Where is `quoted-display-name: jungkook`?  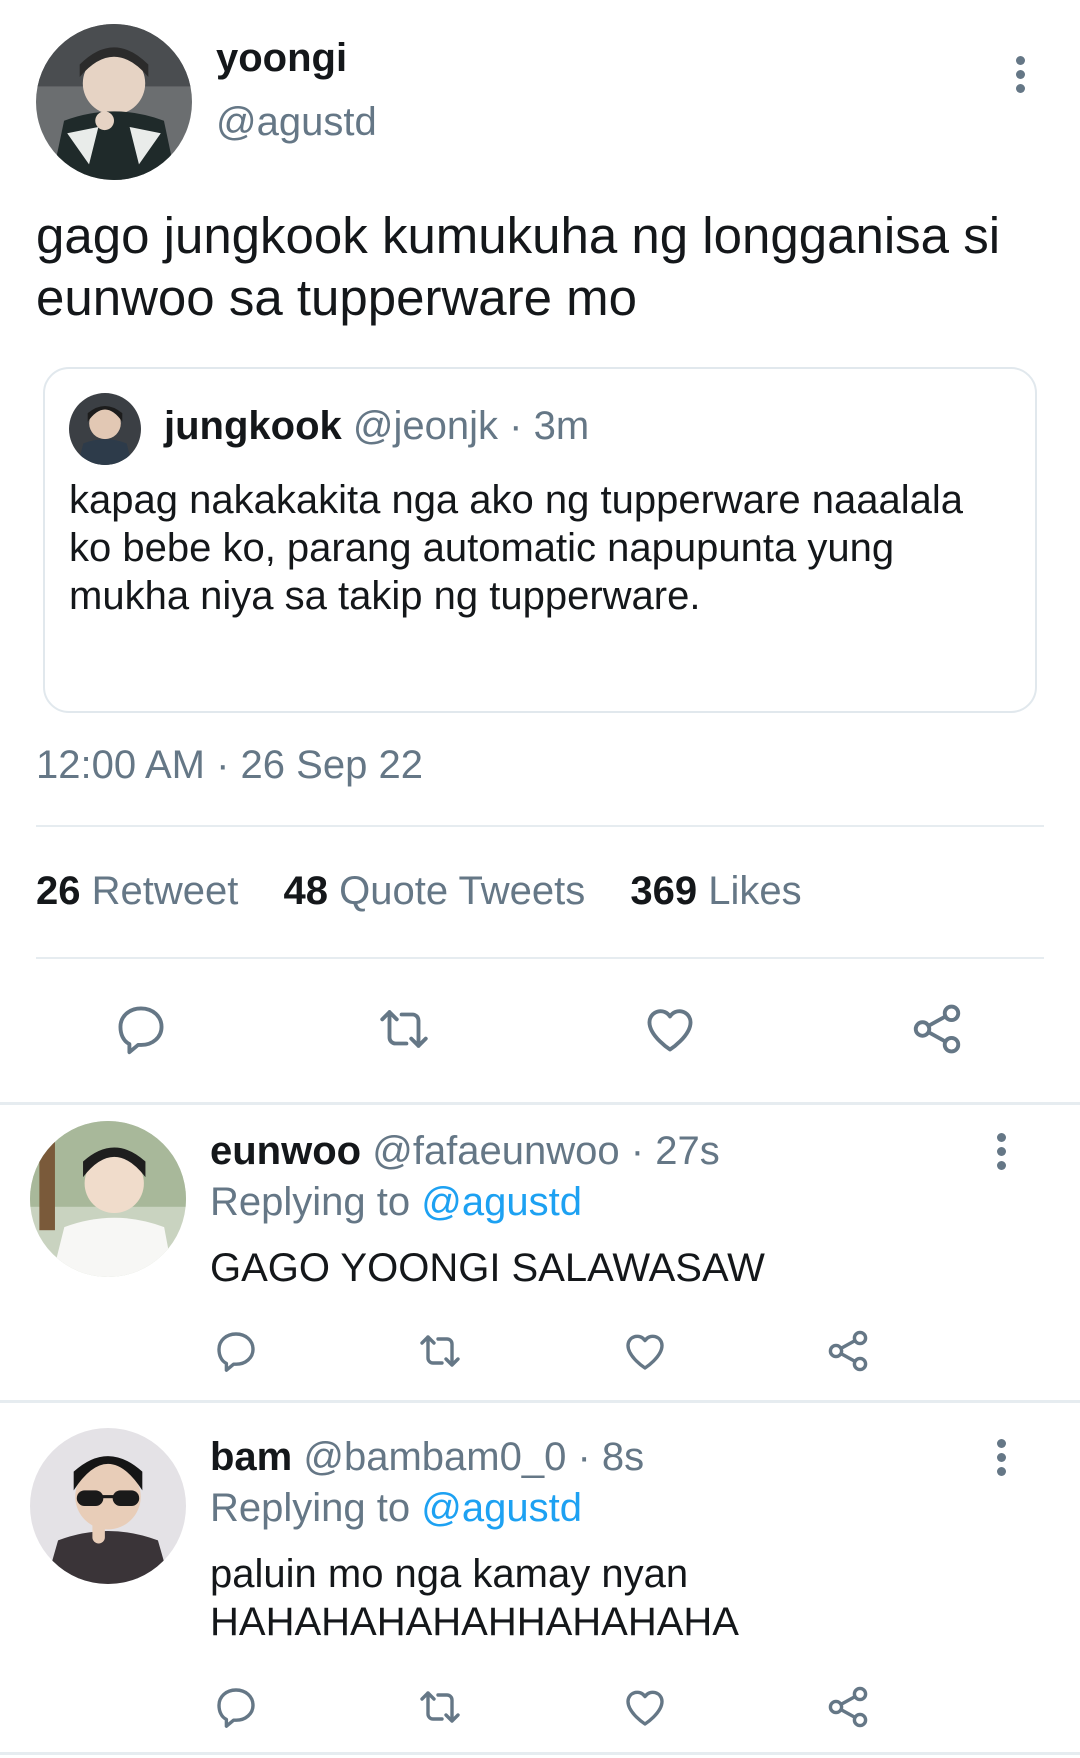
quoted-display-name: jungkook is located at coordinates (253, 426).